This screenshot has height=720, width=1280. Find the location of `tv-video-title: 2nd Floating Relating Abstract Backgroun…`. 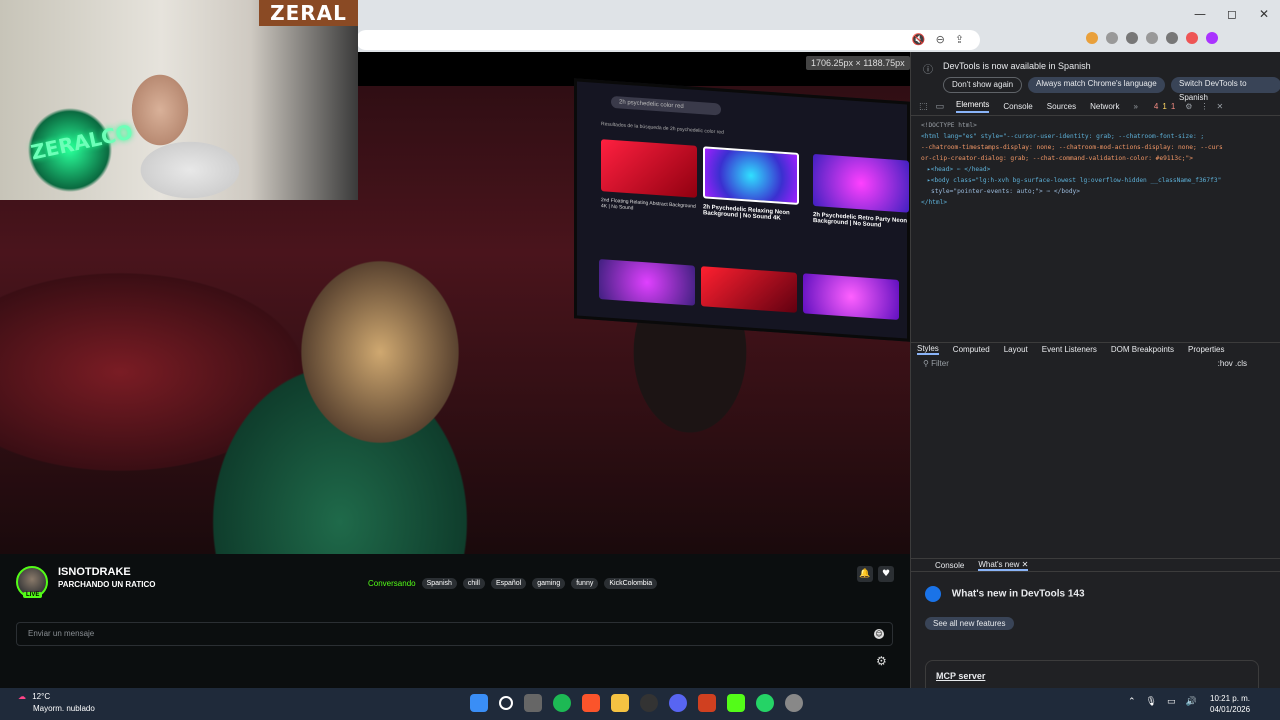

tv-video-title: 2nd Floating Relating Abstract Backgroun… is located at coordinates (648, 204).